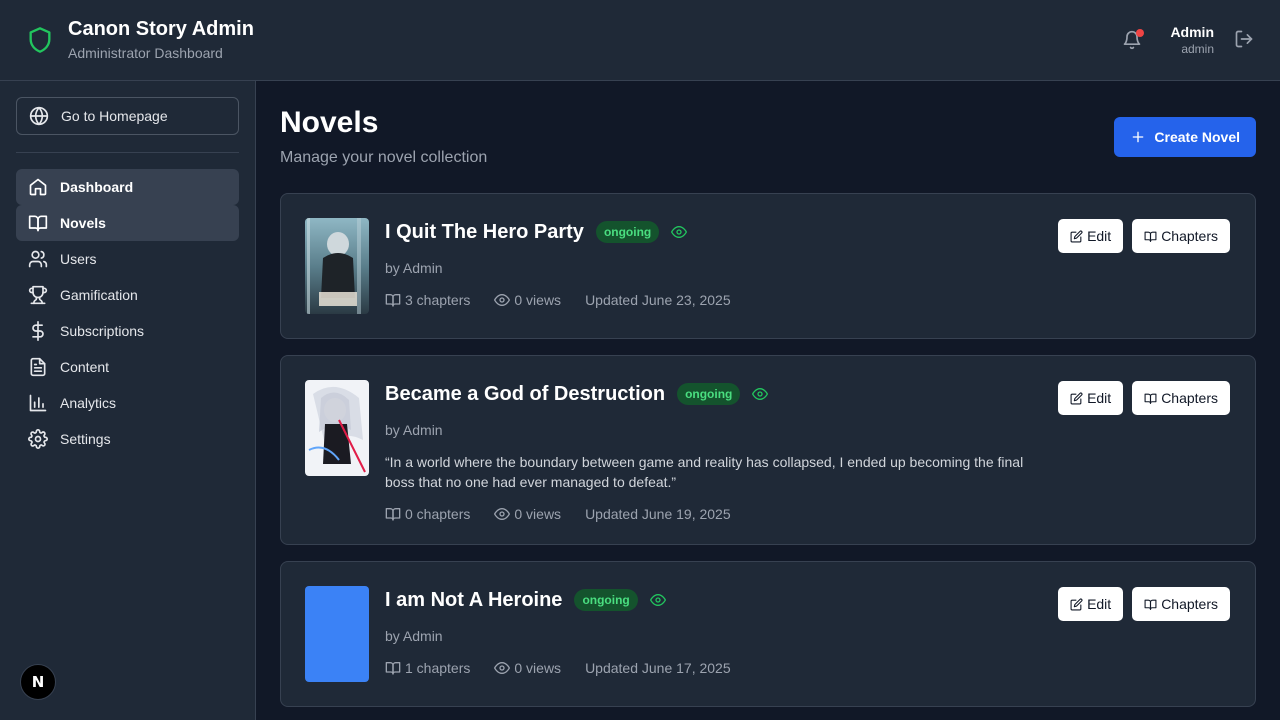  I want to click on logout-icon, so click(1245, 40).